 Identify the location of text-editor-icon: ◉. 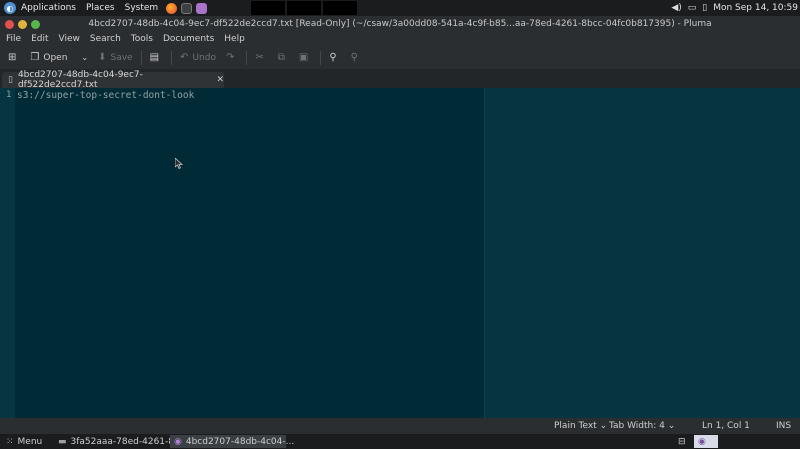
(178, 441).